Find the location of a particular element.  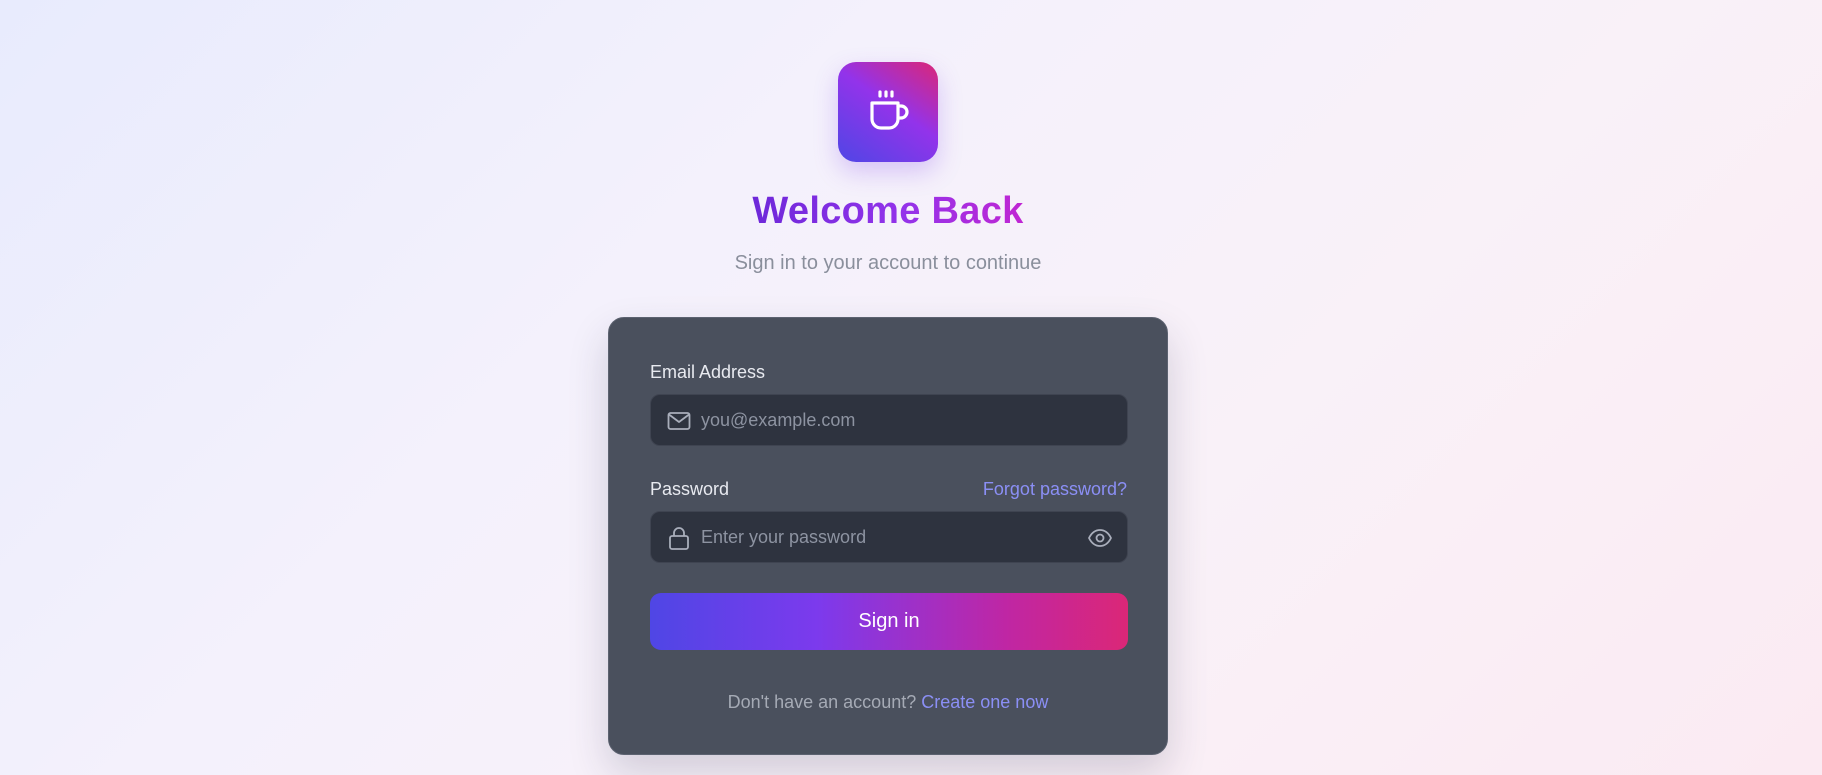

app-logo is located at coordinates (888, 112).